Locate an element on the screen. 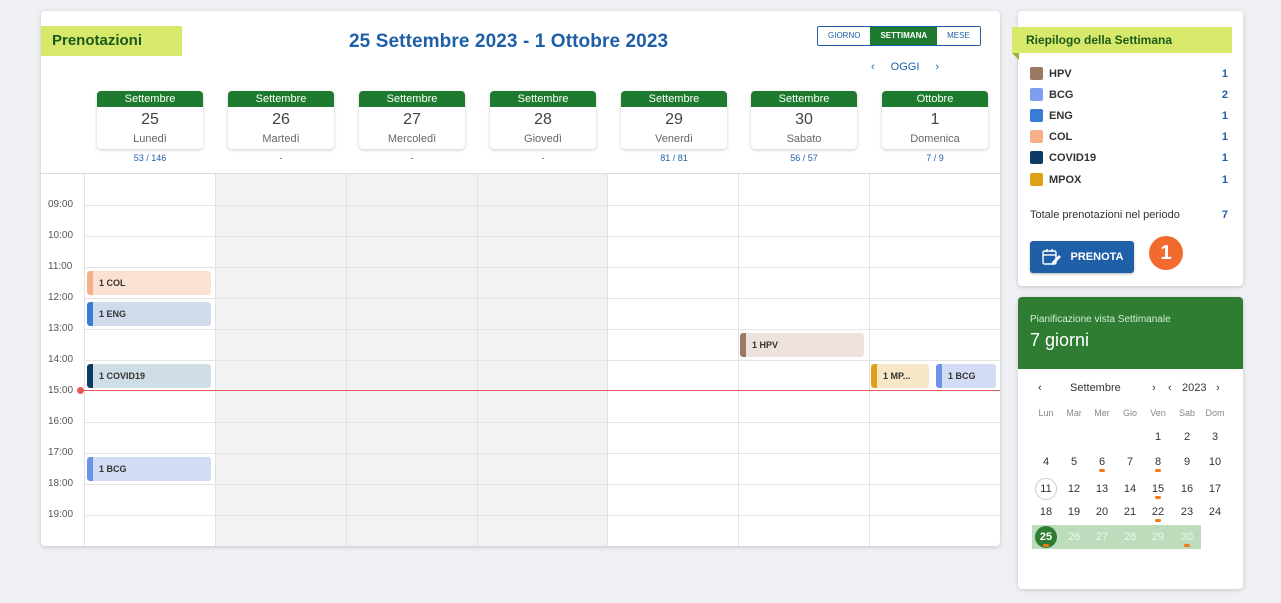  calendar-day: 23 is located at coordinates (1187, 512).